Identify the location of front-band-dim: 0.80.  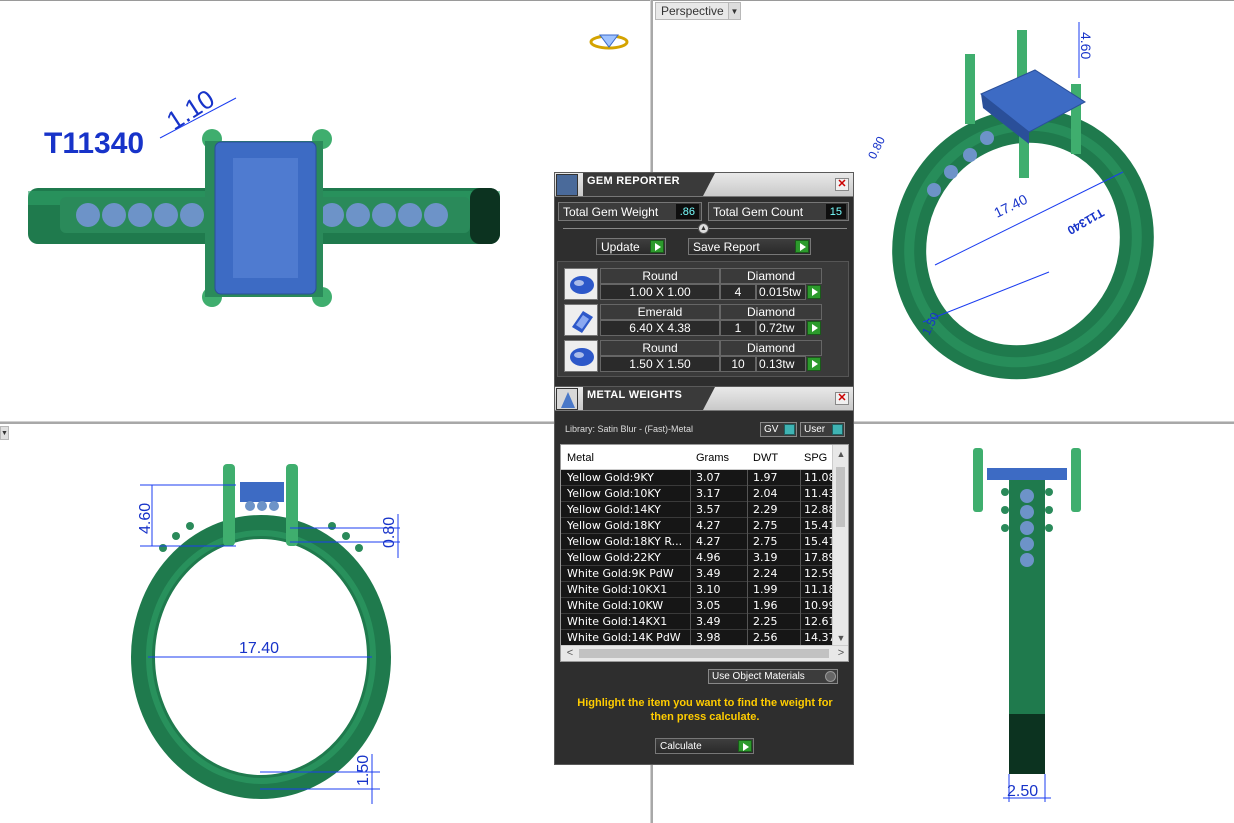
(389, 532).